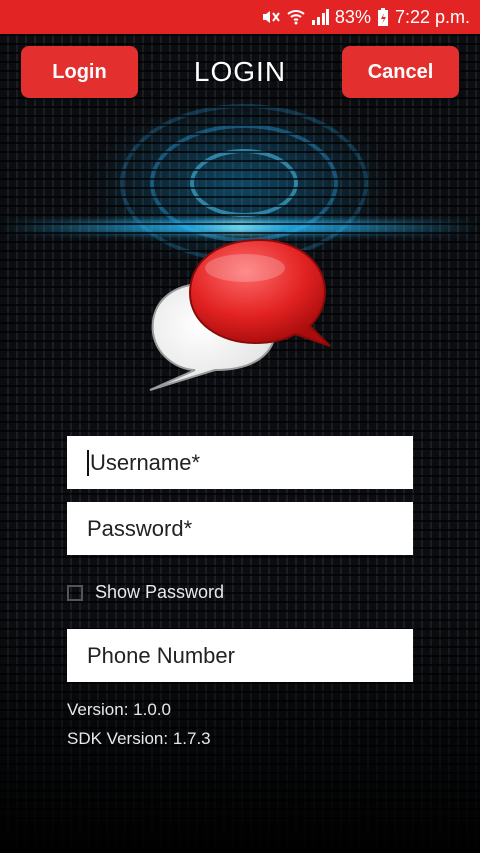 The image size is (480, 853). I want to click on sdk-version-text: SDK Version: 1.7.3, so click(139, 738).